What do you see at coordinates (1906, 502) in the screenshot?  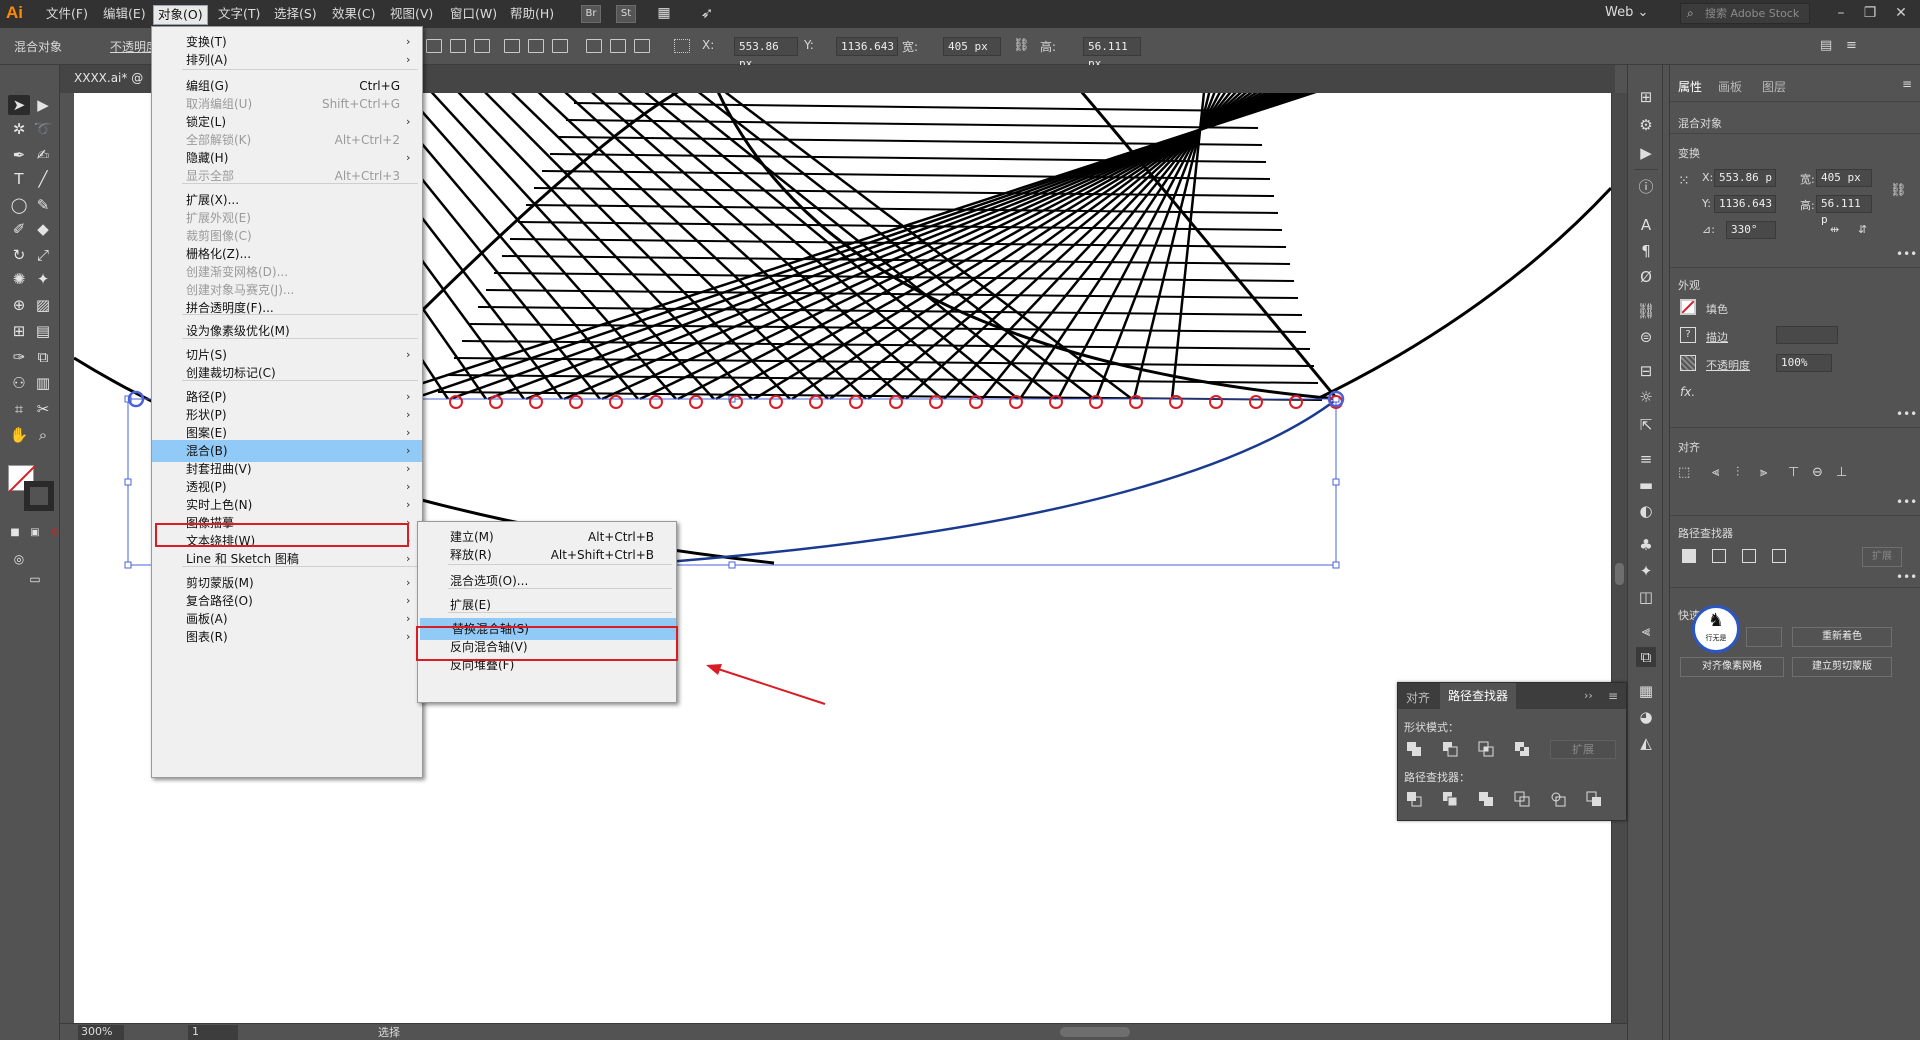 I see `more-align-icon: •••` at bounding box center [1906, 502].